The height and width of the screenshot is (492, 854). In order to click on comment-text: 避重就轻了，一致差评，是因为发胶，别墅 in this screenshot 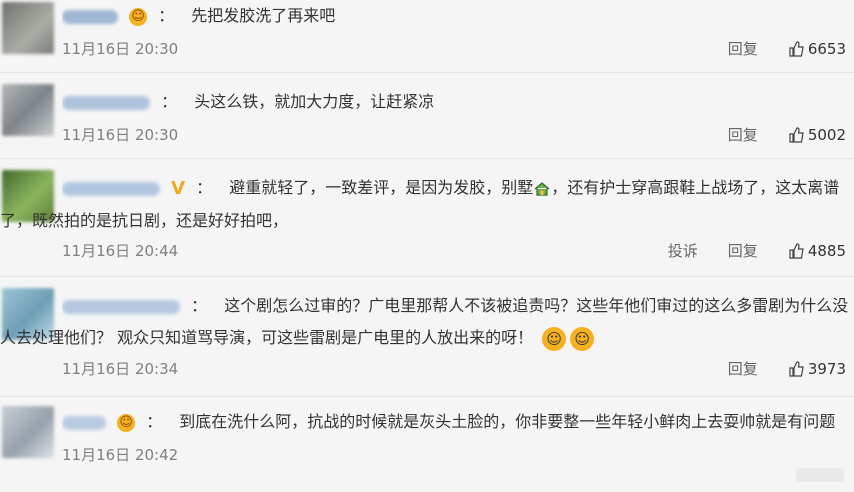, I will do `click(381, 187)`.